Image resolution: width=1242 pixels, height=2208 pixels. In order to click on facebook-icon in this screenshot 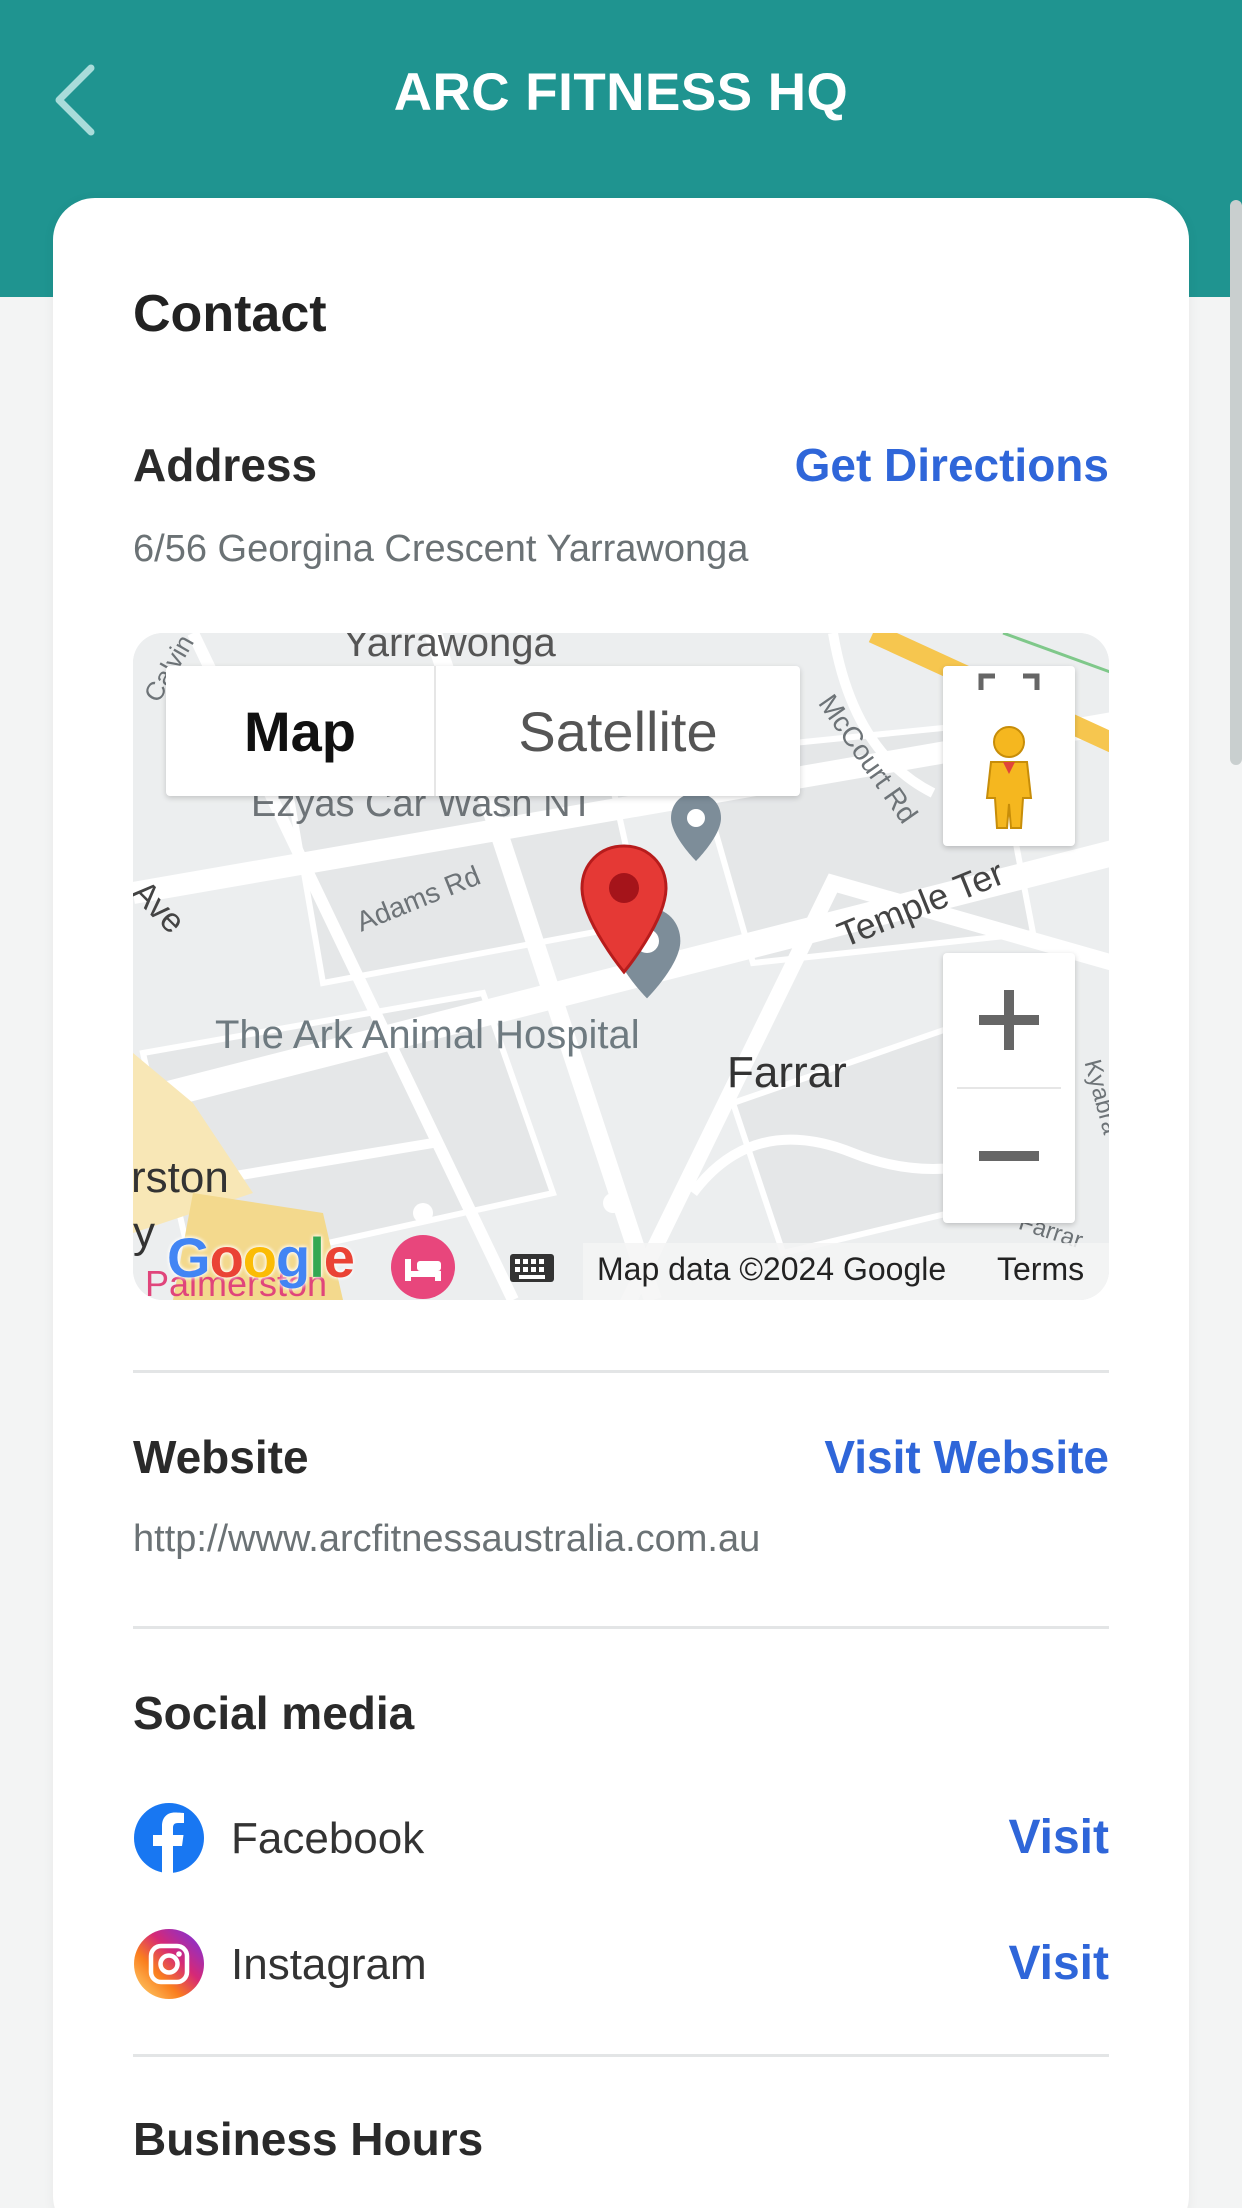, I will do `click(169, 1838)`.